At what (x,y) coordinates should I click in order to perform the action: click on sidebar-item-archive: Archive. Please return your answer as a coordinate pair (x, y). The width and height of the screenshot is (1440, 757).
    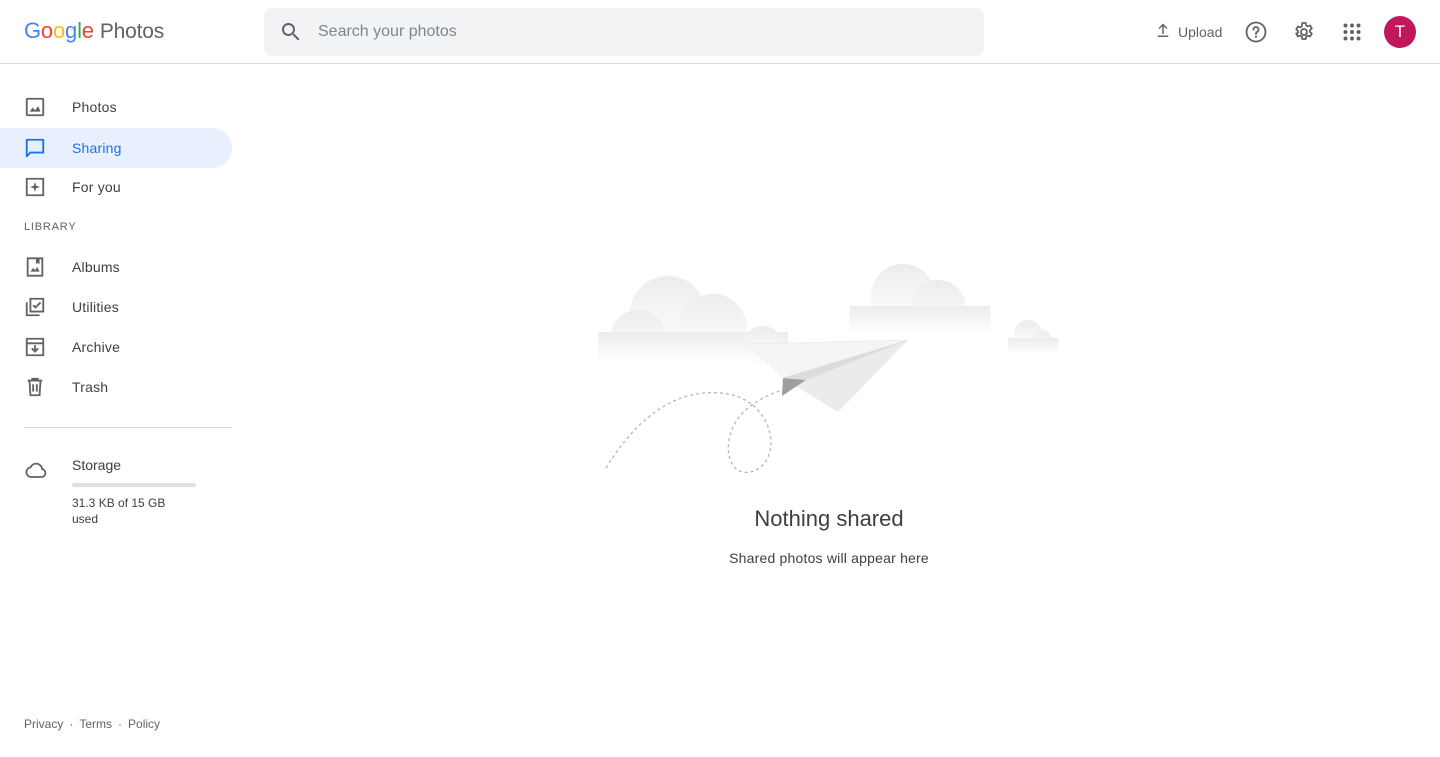
    Looking at the image, I should click on (116, 347).